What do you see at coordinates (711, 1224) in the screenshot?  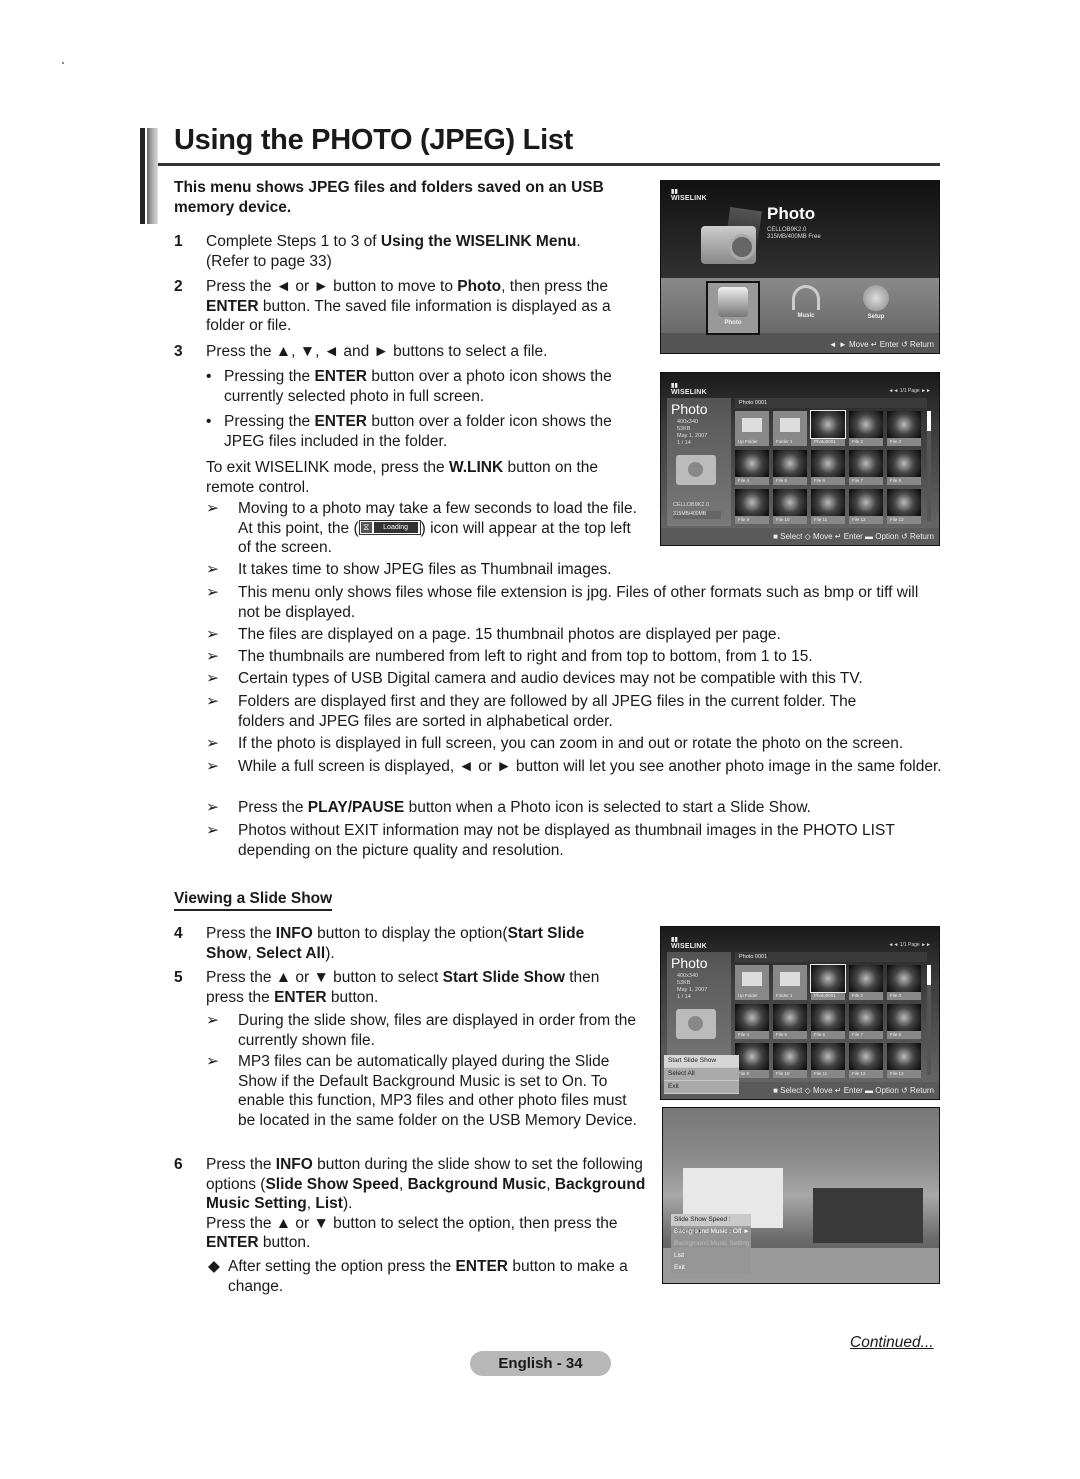 I see `option-slide-show-speed: Slide Show Speed : Normal ►` at bounding box center [711, 1224].